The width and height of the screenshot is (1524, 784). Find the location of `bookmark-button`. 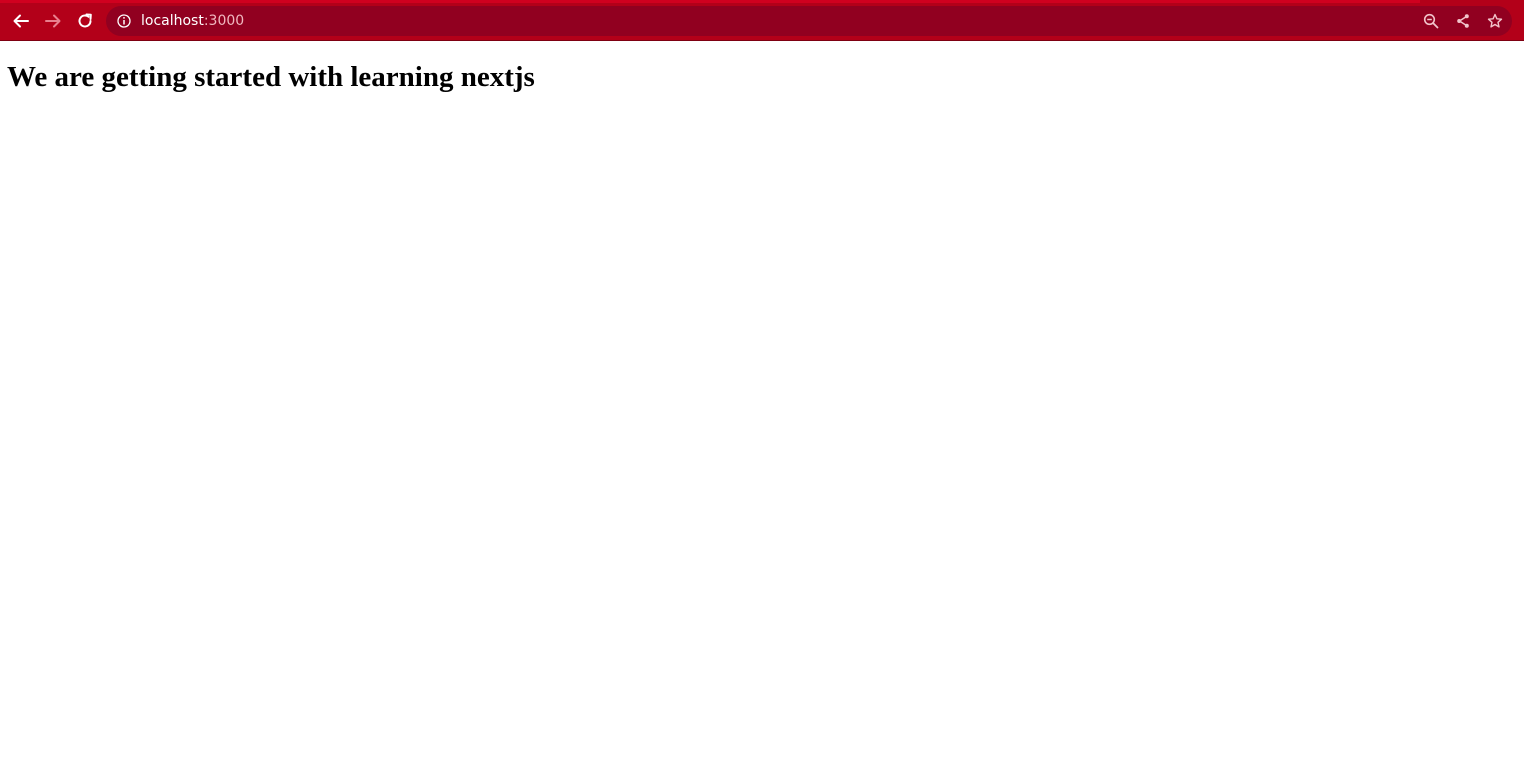

bookmark-button is located at coordinates (1495, 21).